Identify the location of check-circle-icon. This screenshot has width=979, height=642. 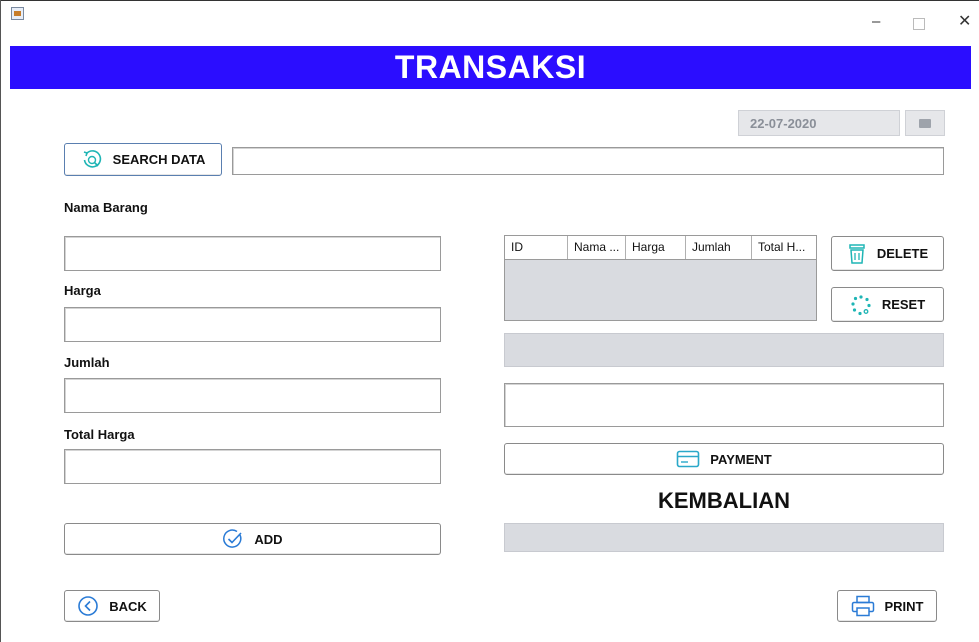
(232, 538).